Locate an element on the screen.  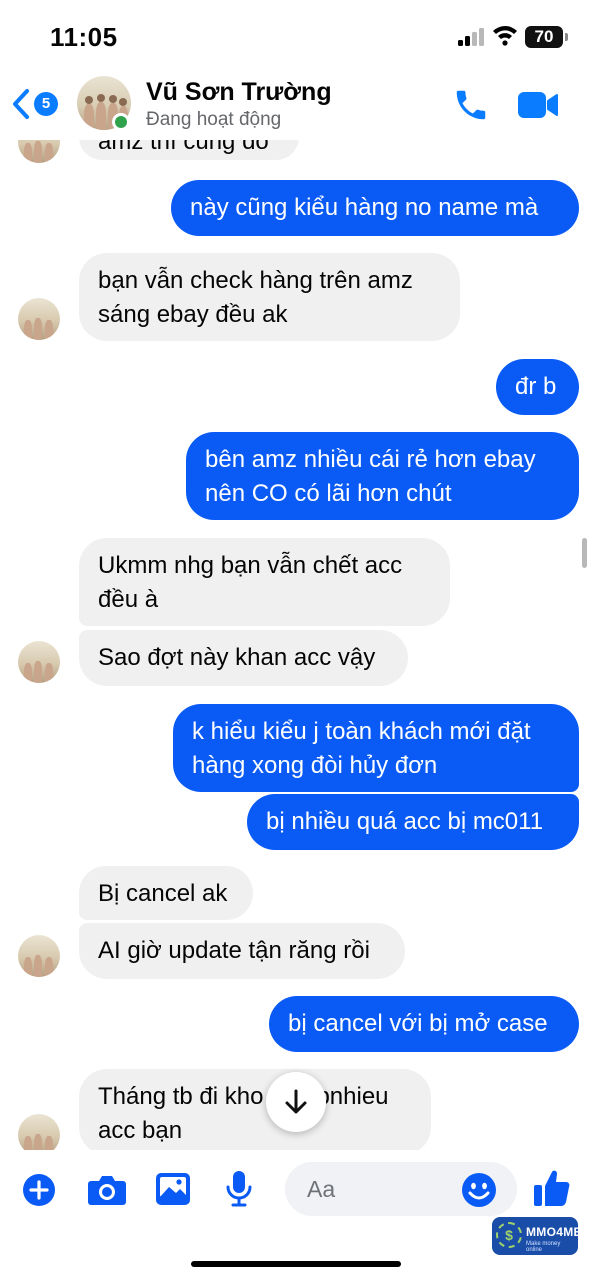
message-text: acc bạn is located at coordinates (140, 1130).